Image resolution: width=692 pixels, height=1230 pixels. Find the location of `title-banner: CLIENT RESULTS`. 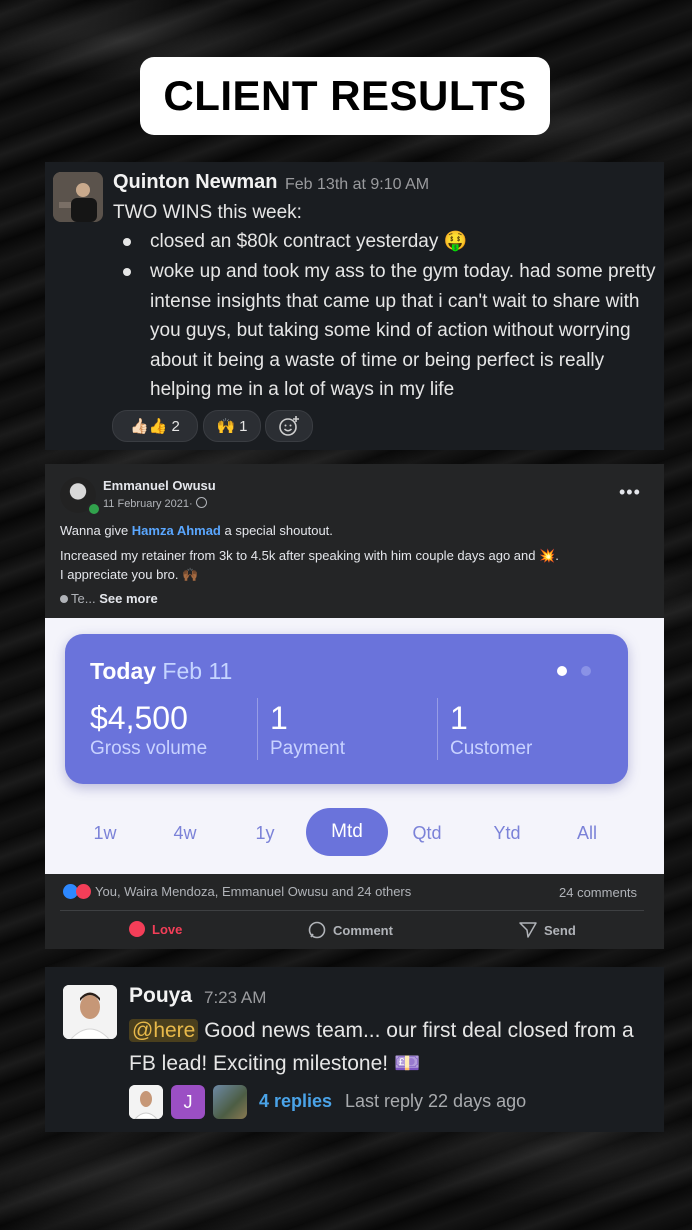

title-banner: CLIENT RESULTS is located at coordinates (345, 96).